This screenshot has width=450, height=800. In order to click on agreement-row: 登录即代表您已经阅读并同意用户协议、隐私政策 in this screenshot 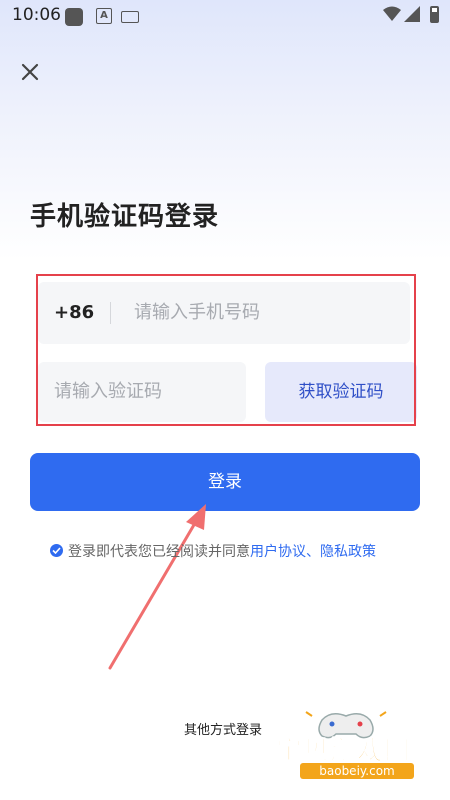, I will do `click(213, 551)`.